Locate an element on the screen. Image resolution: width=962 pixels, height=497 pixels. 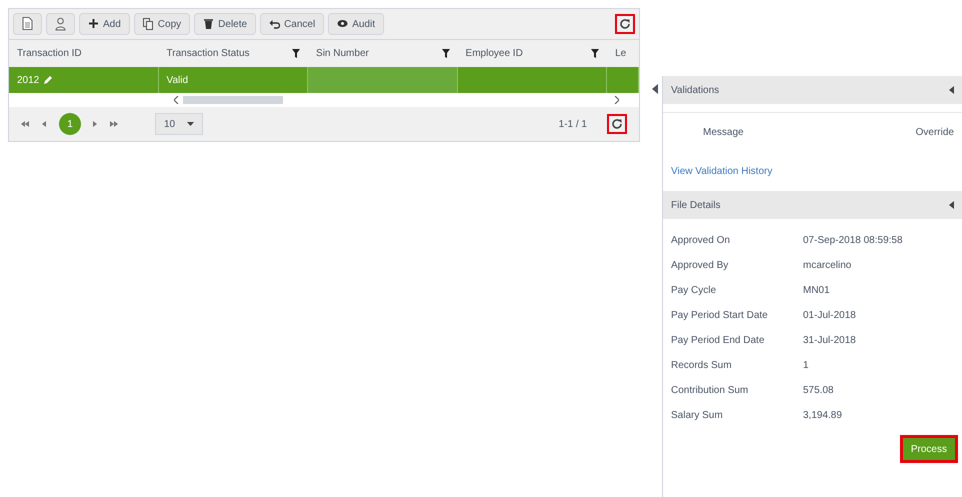
field-value: 31-Jul-2018 is located at coordinates (830, 341).